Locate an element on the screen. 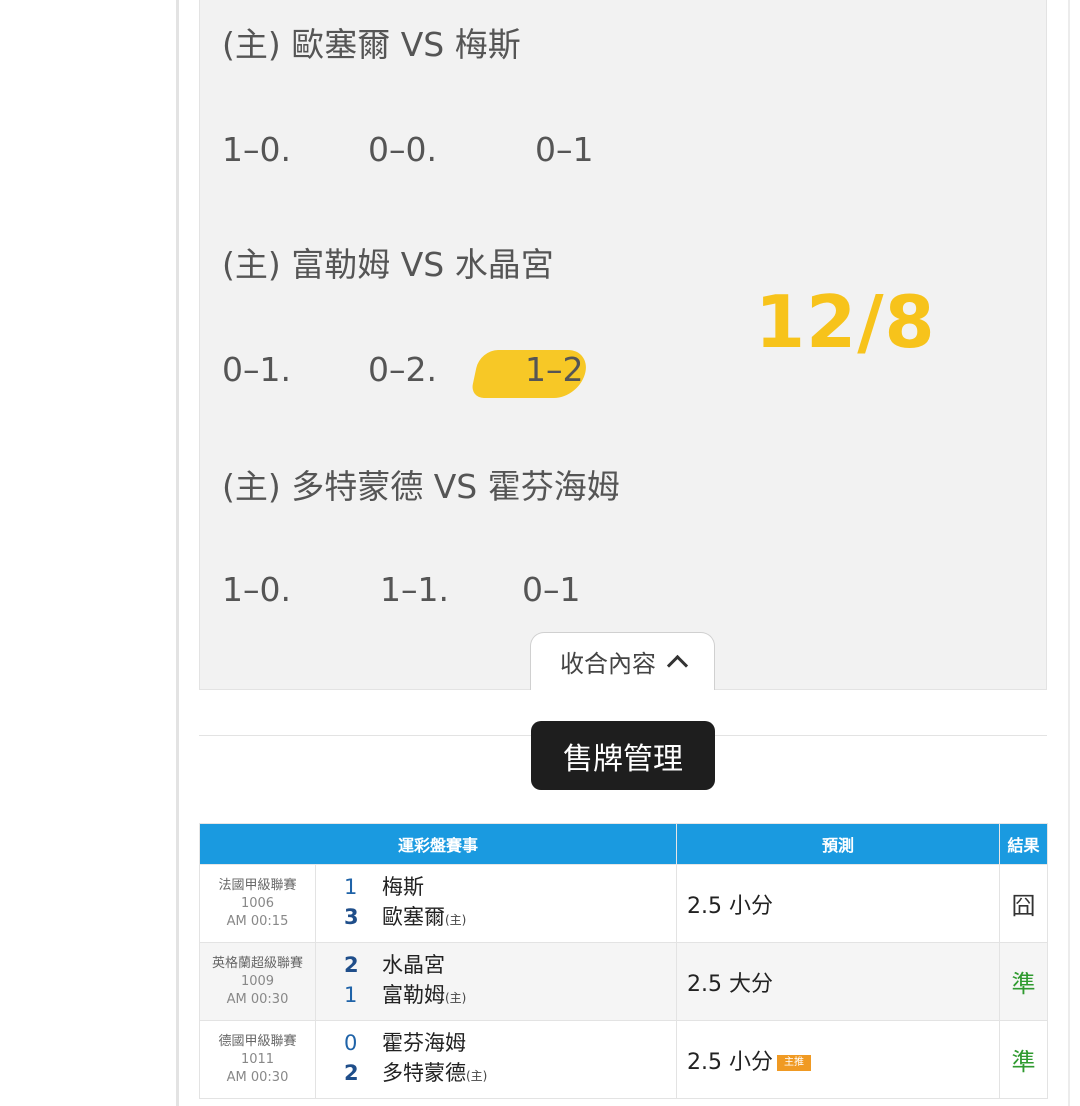  match-code: 1006 is located at coordinates (257, 903).